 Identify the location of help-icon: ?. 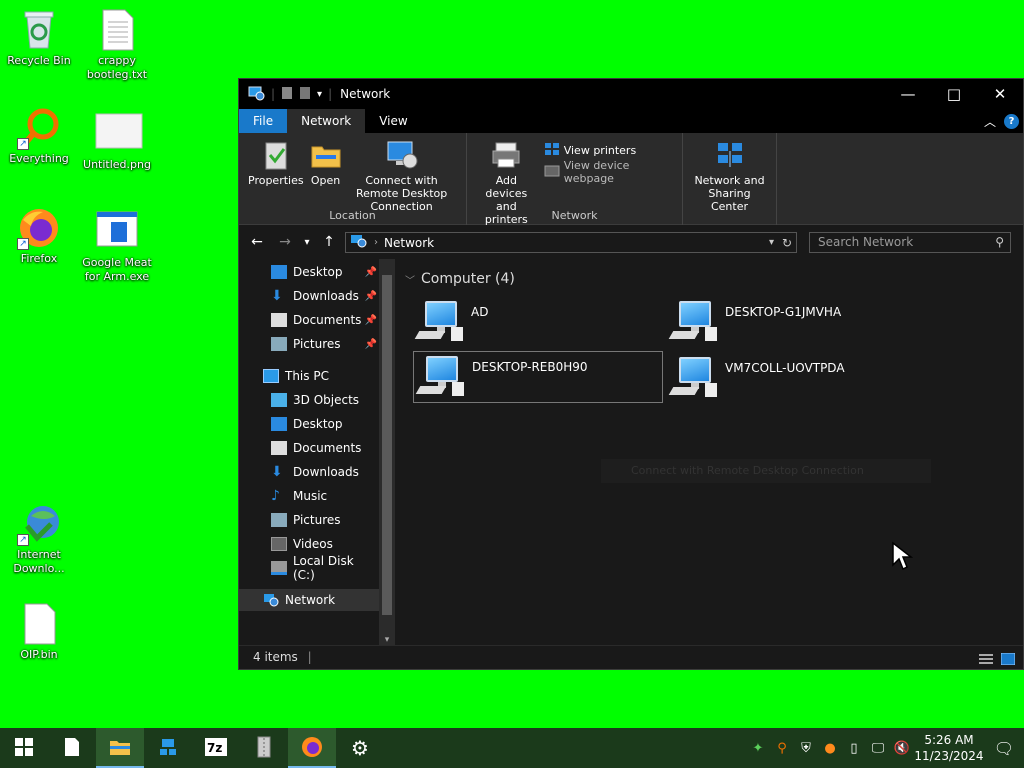
(1011, 121).